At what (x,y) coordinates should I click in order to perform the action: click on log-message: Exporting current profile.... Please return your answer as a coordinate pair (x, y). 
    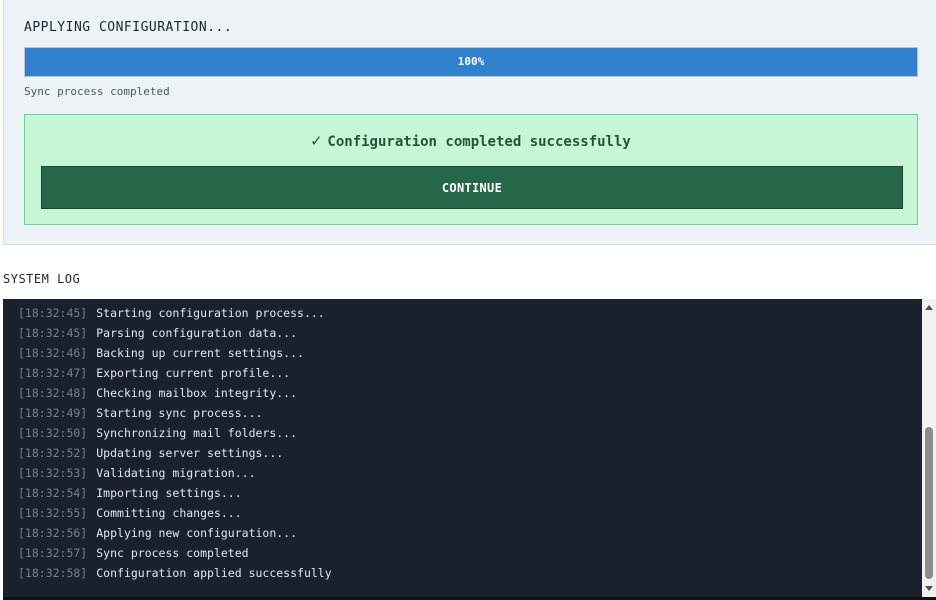
    Looking at the image, I should click on (193, 373).